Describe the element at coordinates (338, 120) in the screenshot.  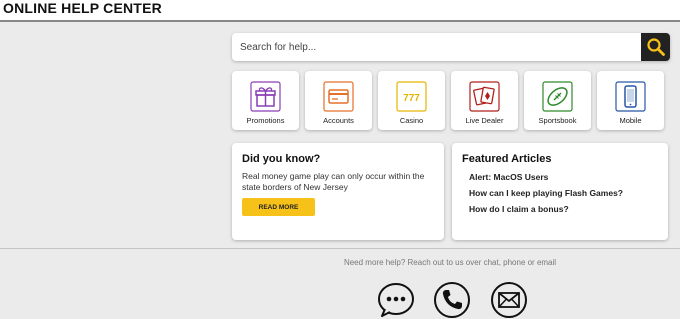
I see `category-label: Accounts` at that location.